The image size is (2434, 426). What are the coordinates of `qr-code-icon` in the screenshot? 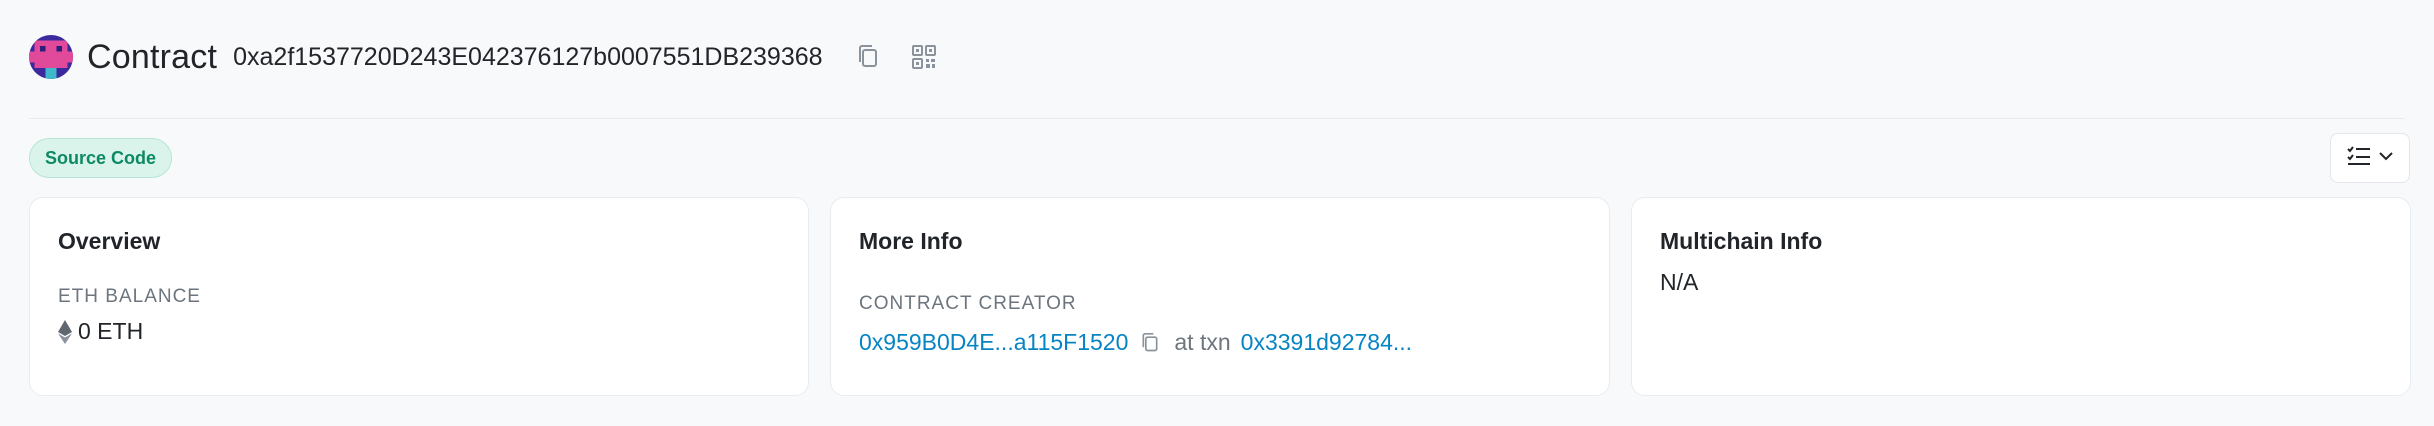 It's located at (924, 57).